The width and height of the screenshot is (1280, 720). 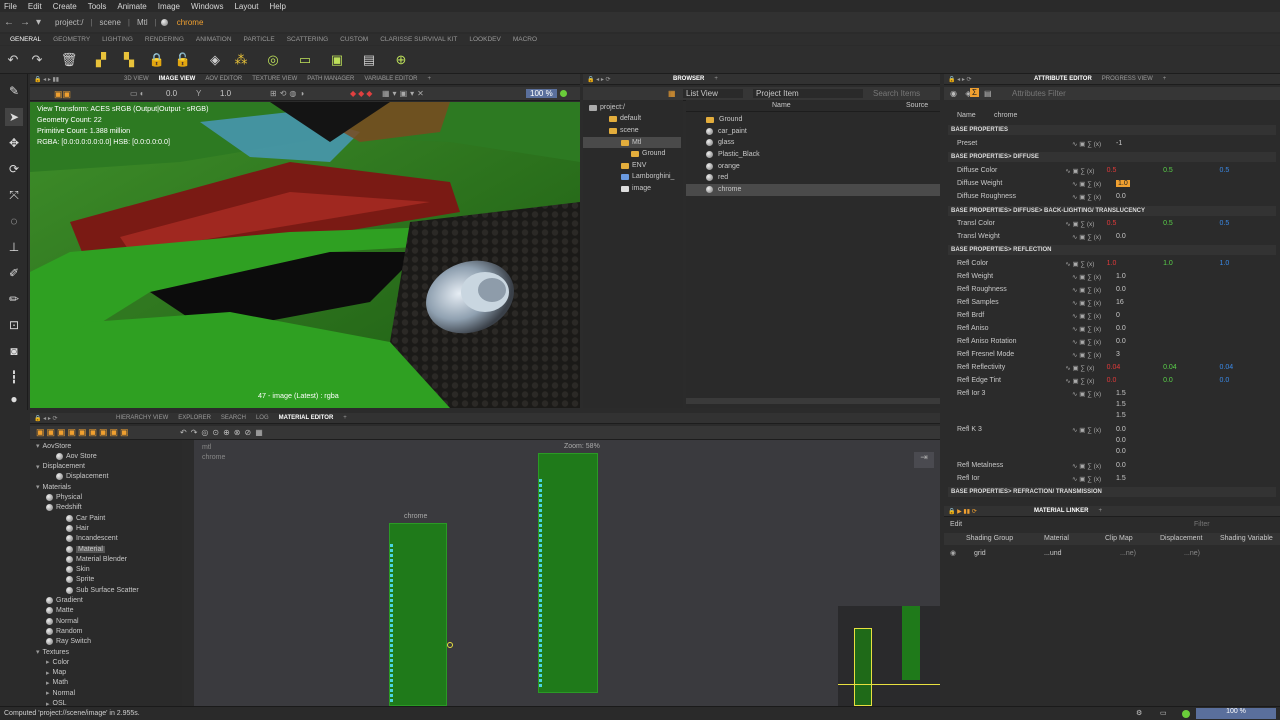 What do you see at coordinates (813, 143) in the screenshot?
I see `list-item: glass` at bounding box center [813, 143].